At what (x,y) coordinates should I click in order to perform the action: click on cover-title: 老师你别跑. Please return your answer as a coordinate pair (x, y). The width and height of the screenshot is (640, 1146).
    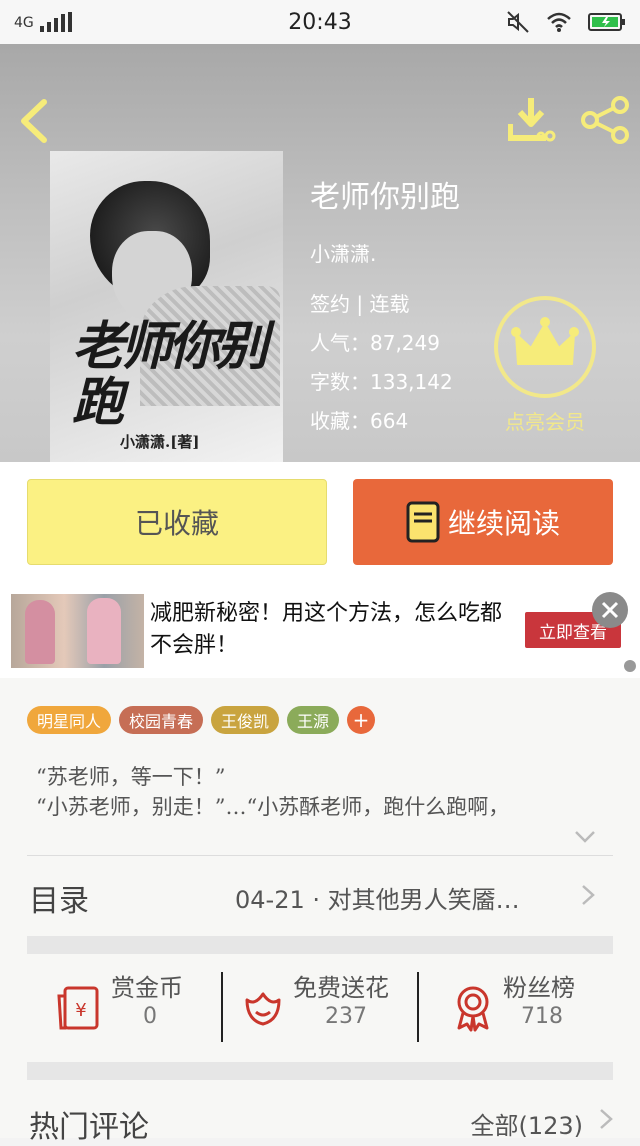
    Looking at the image, I should click on (170, 374).